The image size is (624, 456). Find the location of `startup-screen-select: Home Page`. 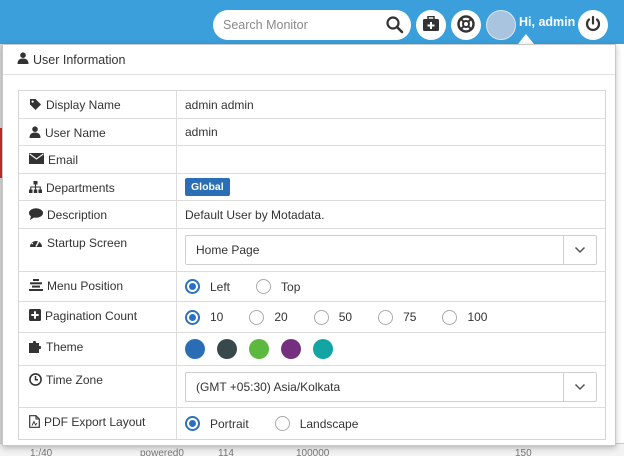

startup-screen-select: Home Page is located at coordinates (391, 250).